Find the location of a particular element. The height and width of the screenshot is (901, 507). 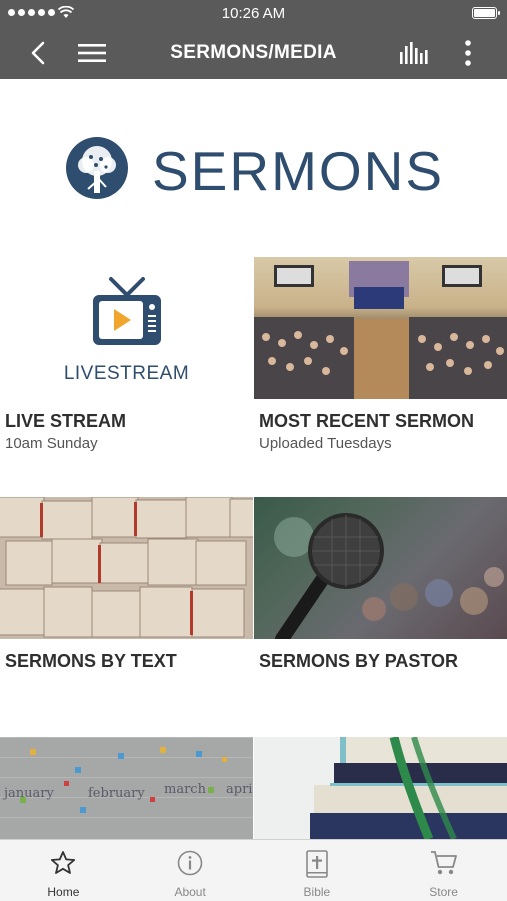

star-icon is located at coordinates (63, 862).